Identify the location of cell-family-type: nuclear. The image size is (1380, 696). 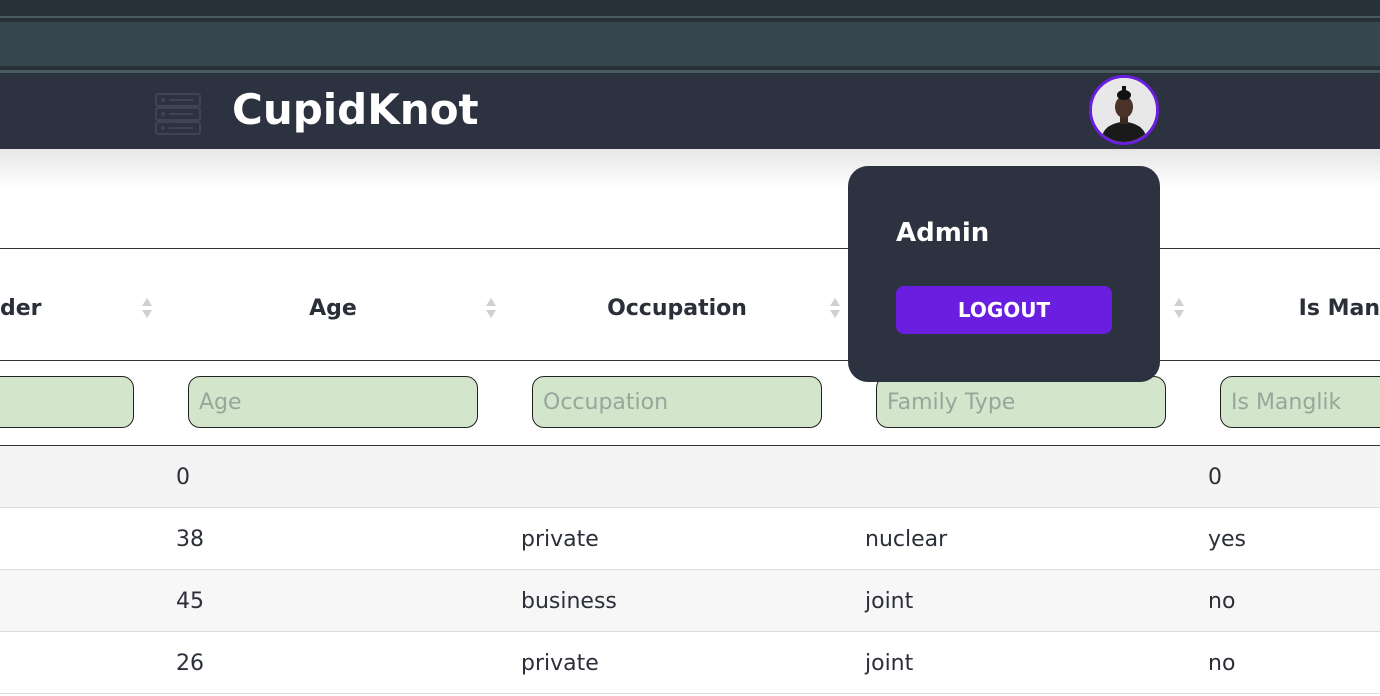
(906, 539).